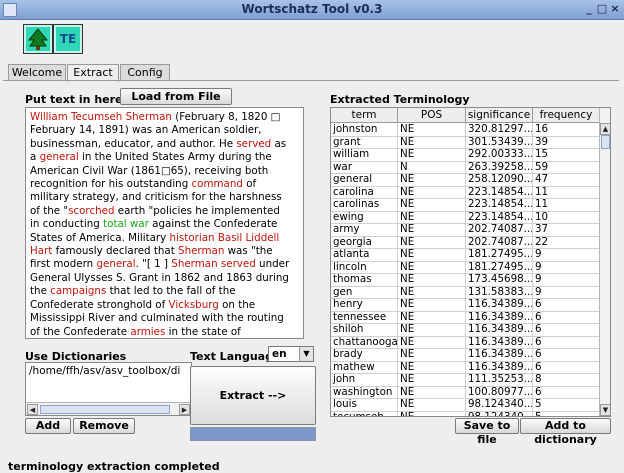 This screenshot has width=624, height=473. What do you see at coordinates (465, 380) in the screenshot?
I see `table-row: johnNE111.35253...8` at bounding box center [465, 380].